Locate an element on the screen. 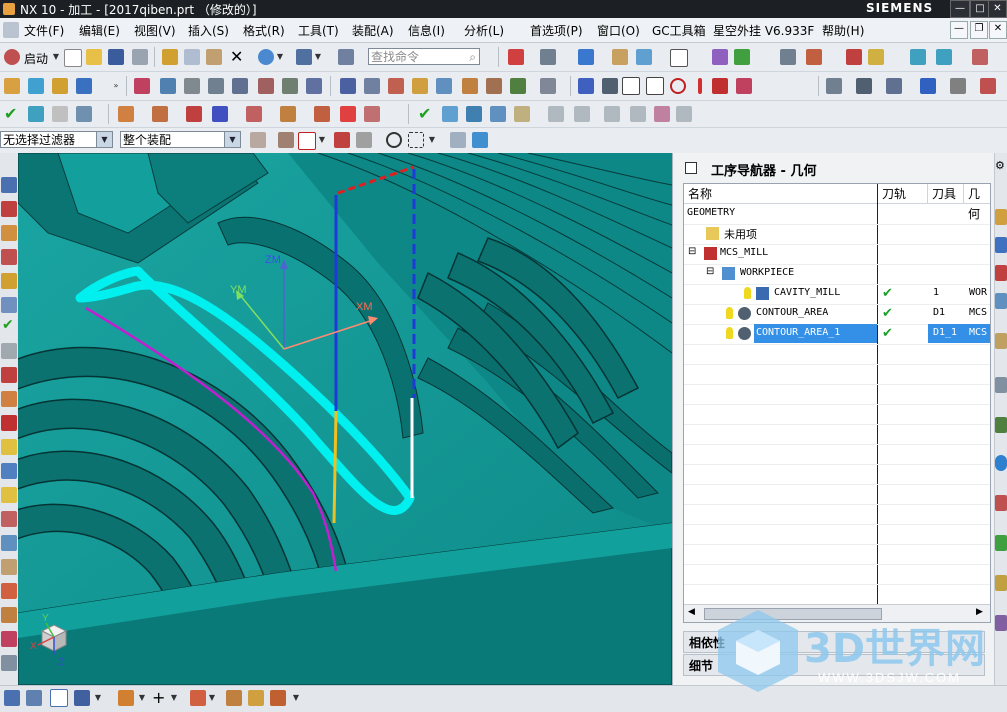 Image resolution: width=1007 pixels, height=712 pixels. curve-tool-icon is located at coordinates (556, 114).